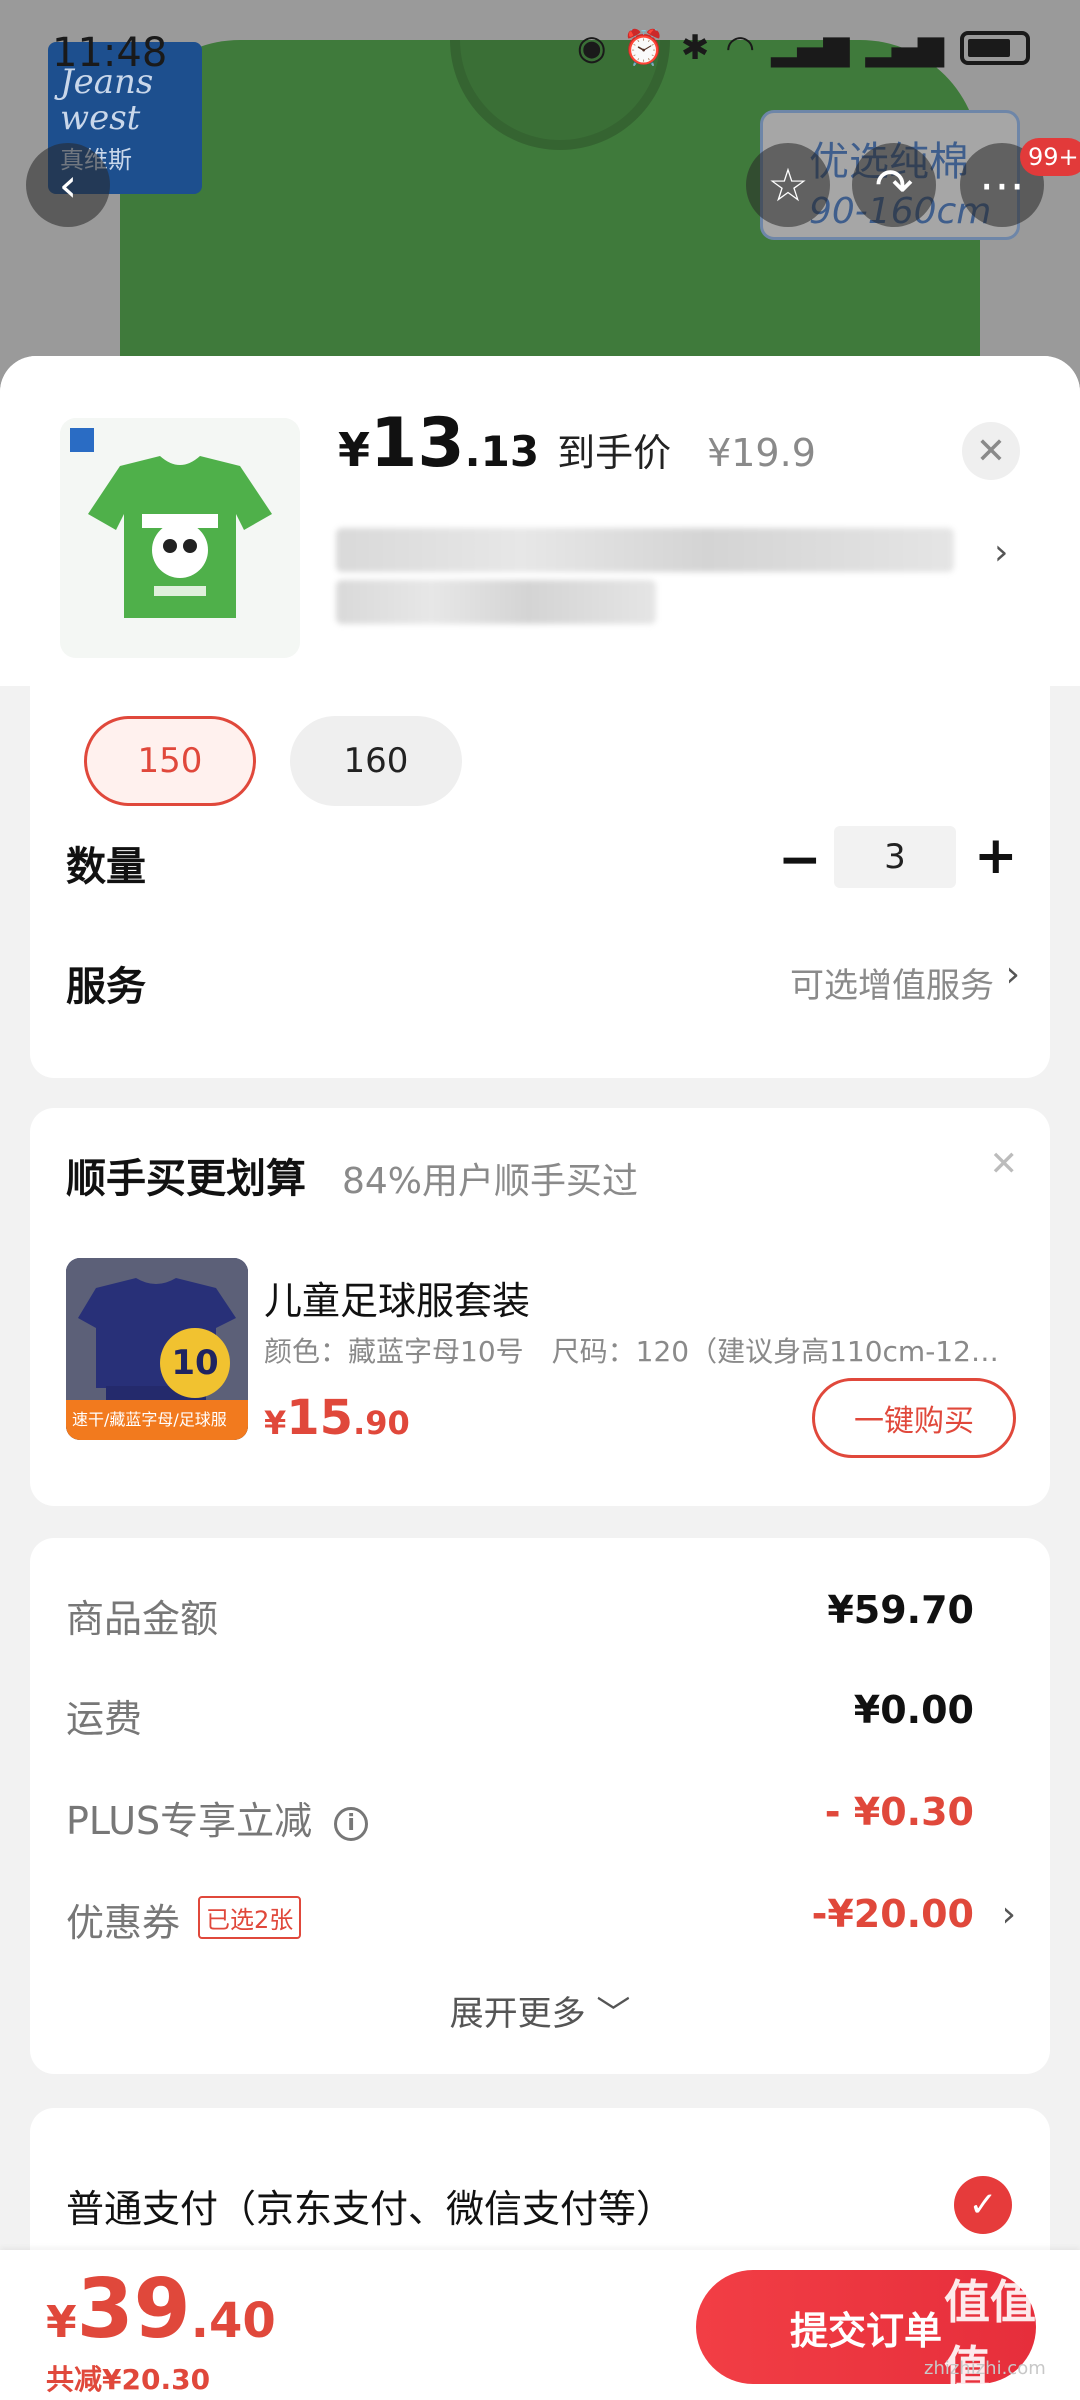 This screenshot has height=2400, width=1080. Describe the element at coordinates (502, 451) in the screenshot. I see `price-decimal: .13` at that location.